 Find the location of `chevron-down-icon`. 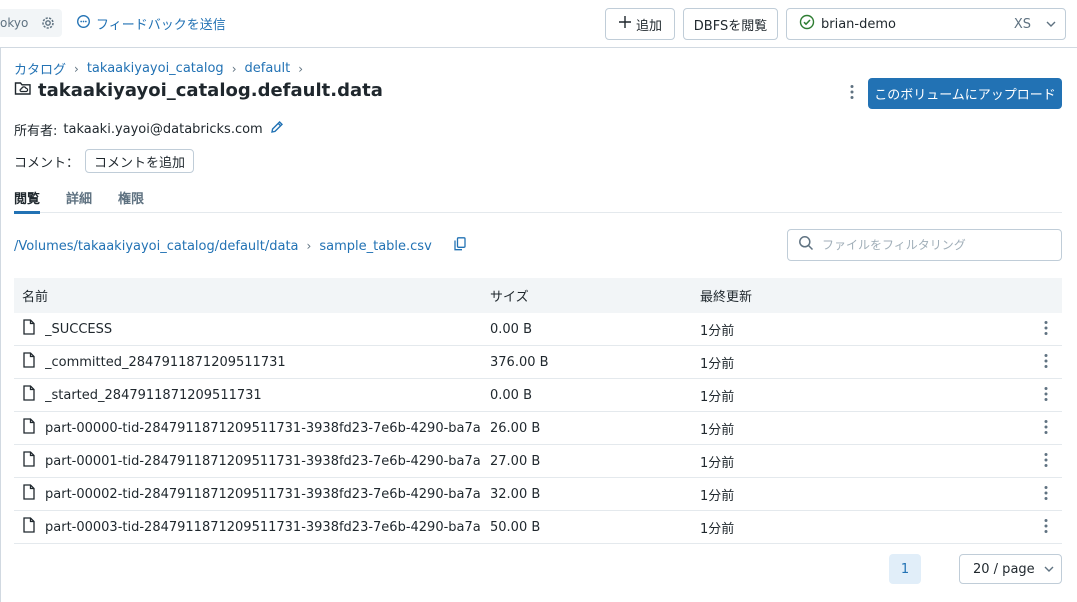

chevron-down-icon is located at coordinates (1051, 26).